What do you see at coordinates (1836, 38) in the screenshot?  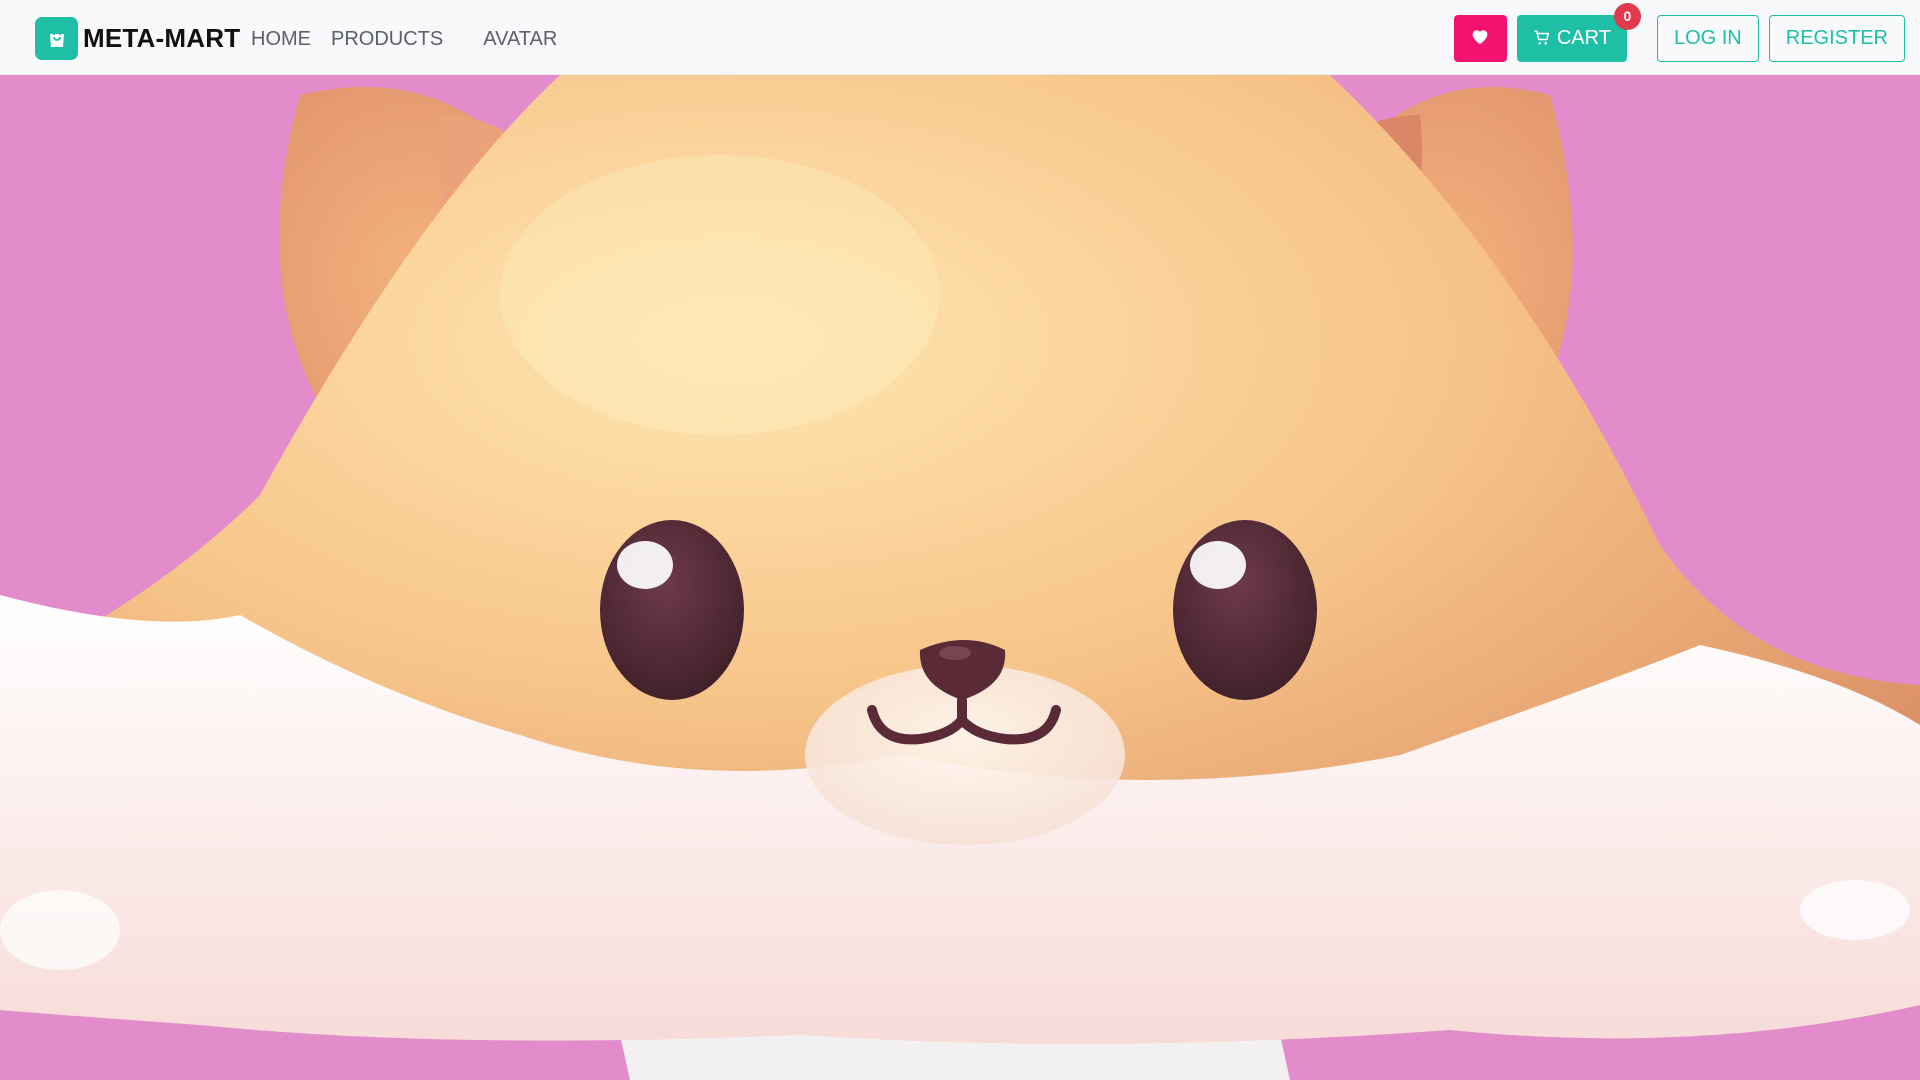 I see `register-button: REGISTER` at bounding box center [1836, 38].